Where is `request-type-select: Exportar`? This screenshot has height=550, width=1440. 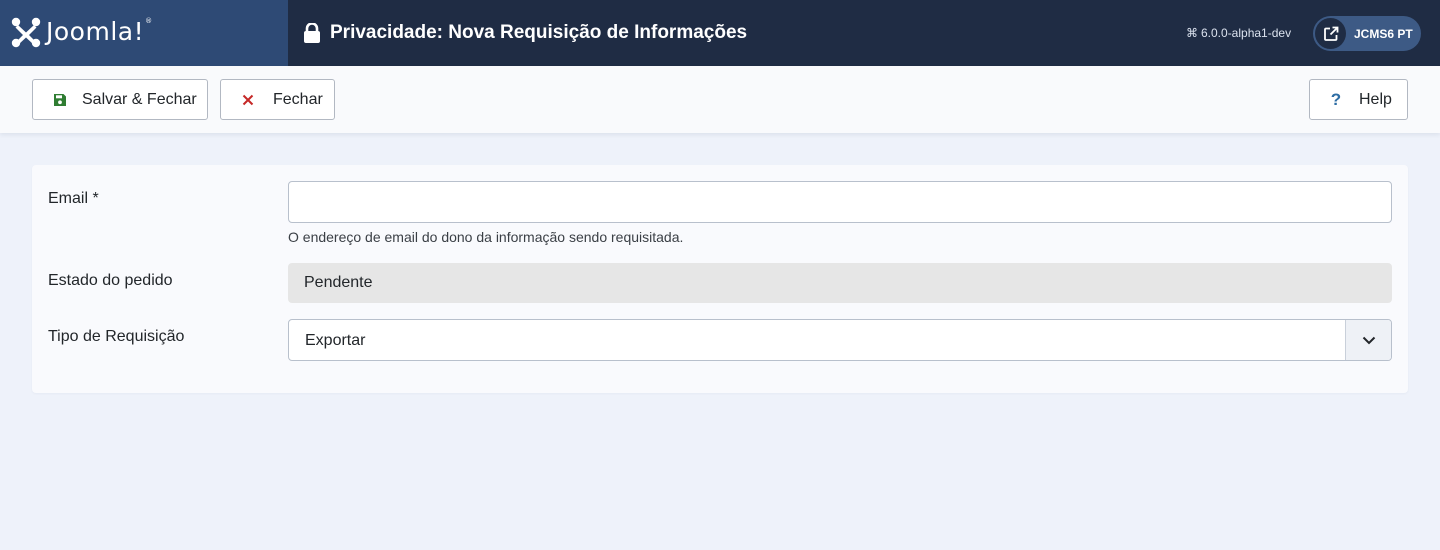
request-type-select: Exportar is located at coordinates (840, 340).